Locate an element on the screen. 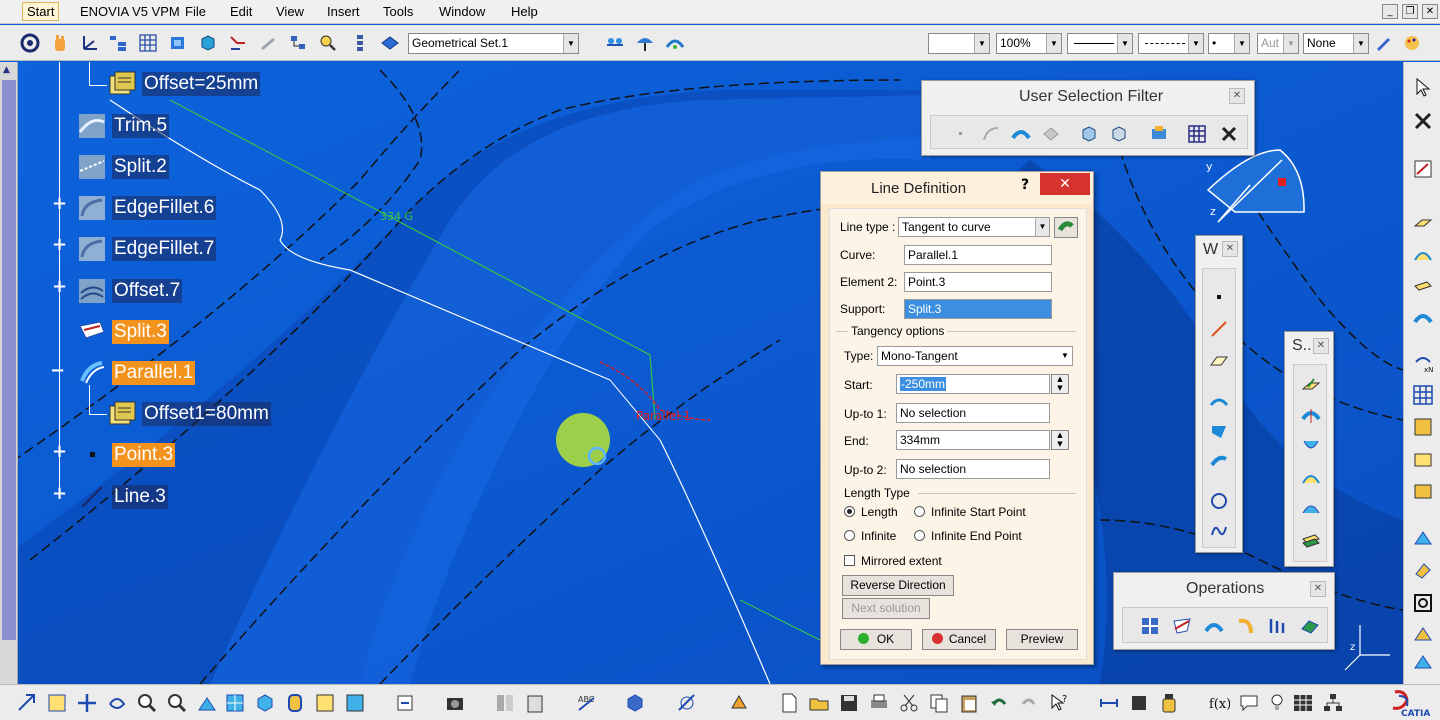  dialog-titlebar: Line Definition ? ✕ is located at coordinates (957, 188).